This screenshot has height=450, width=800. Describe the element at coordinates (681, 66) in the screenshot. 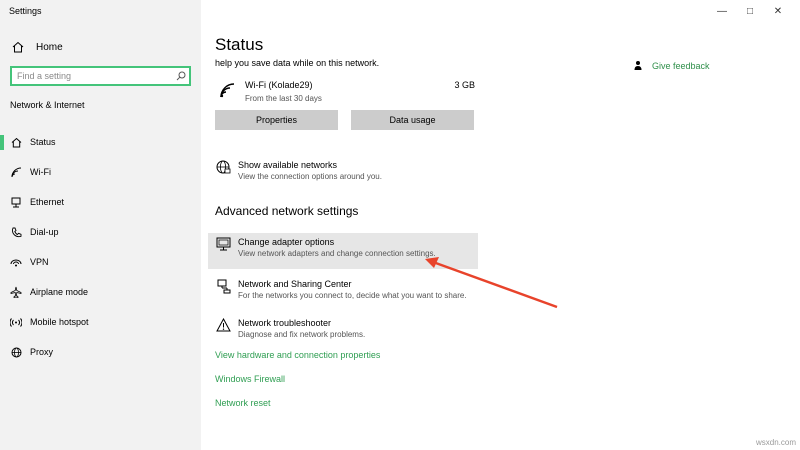

I see `feedback-label: Give feedback` at that location.